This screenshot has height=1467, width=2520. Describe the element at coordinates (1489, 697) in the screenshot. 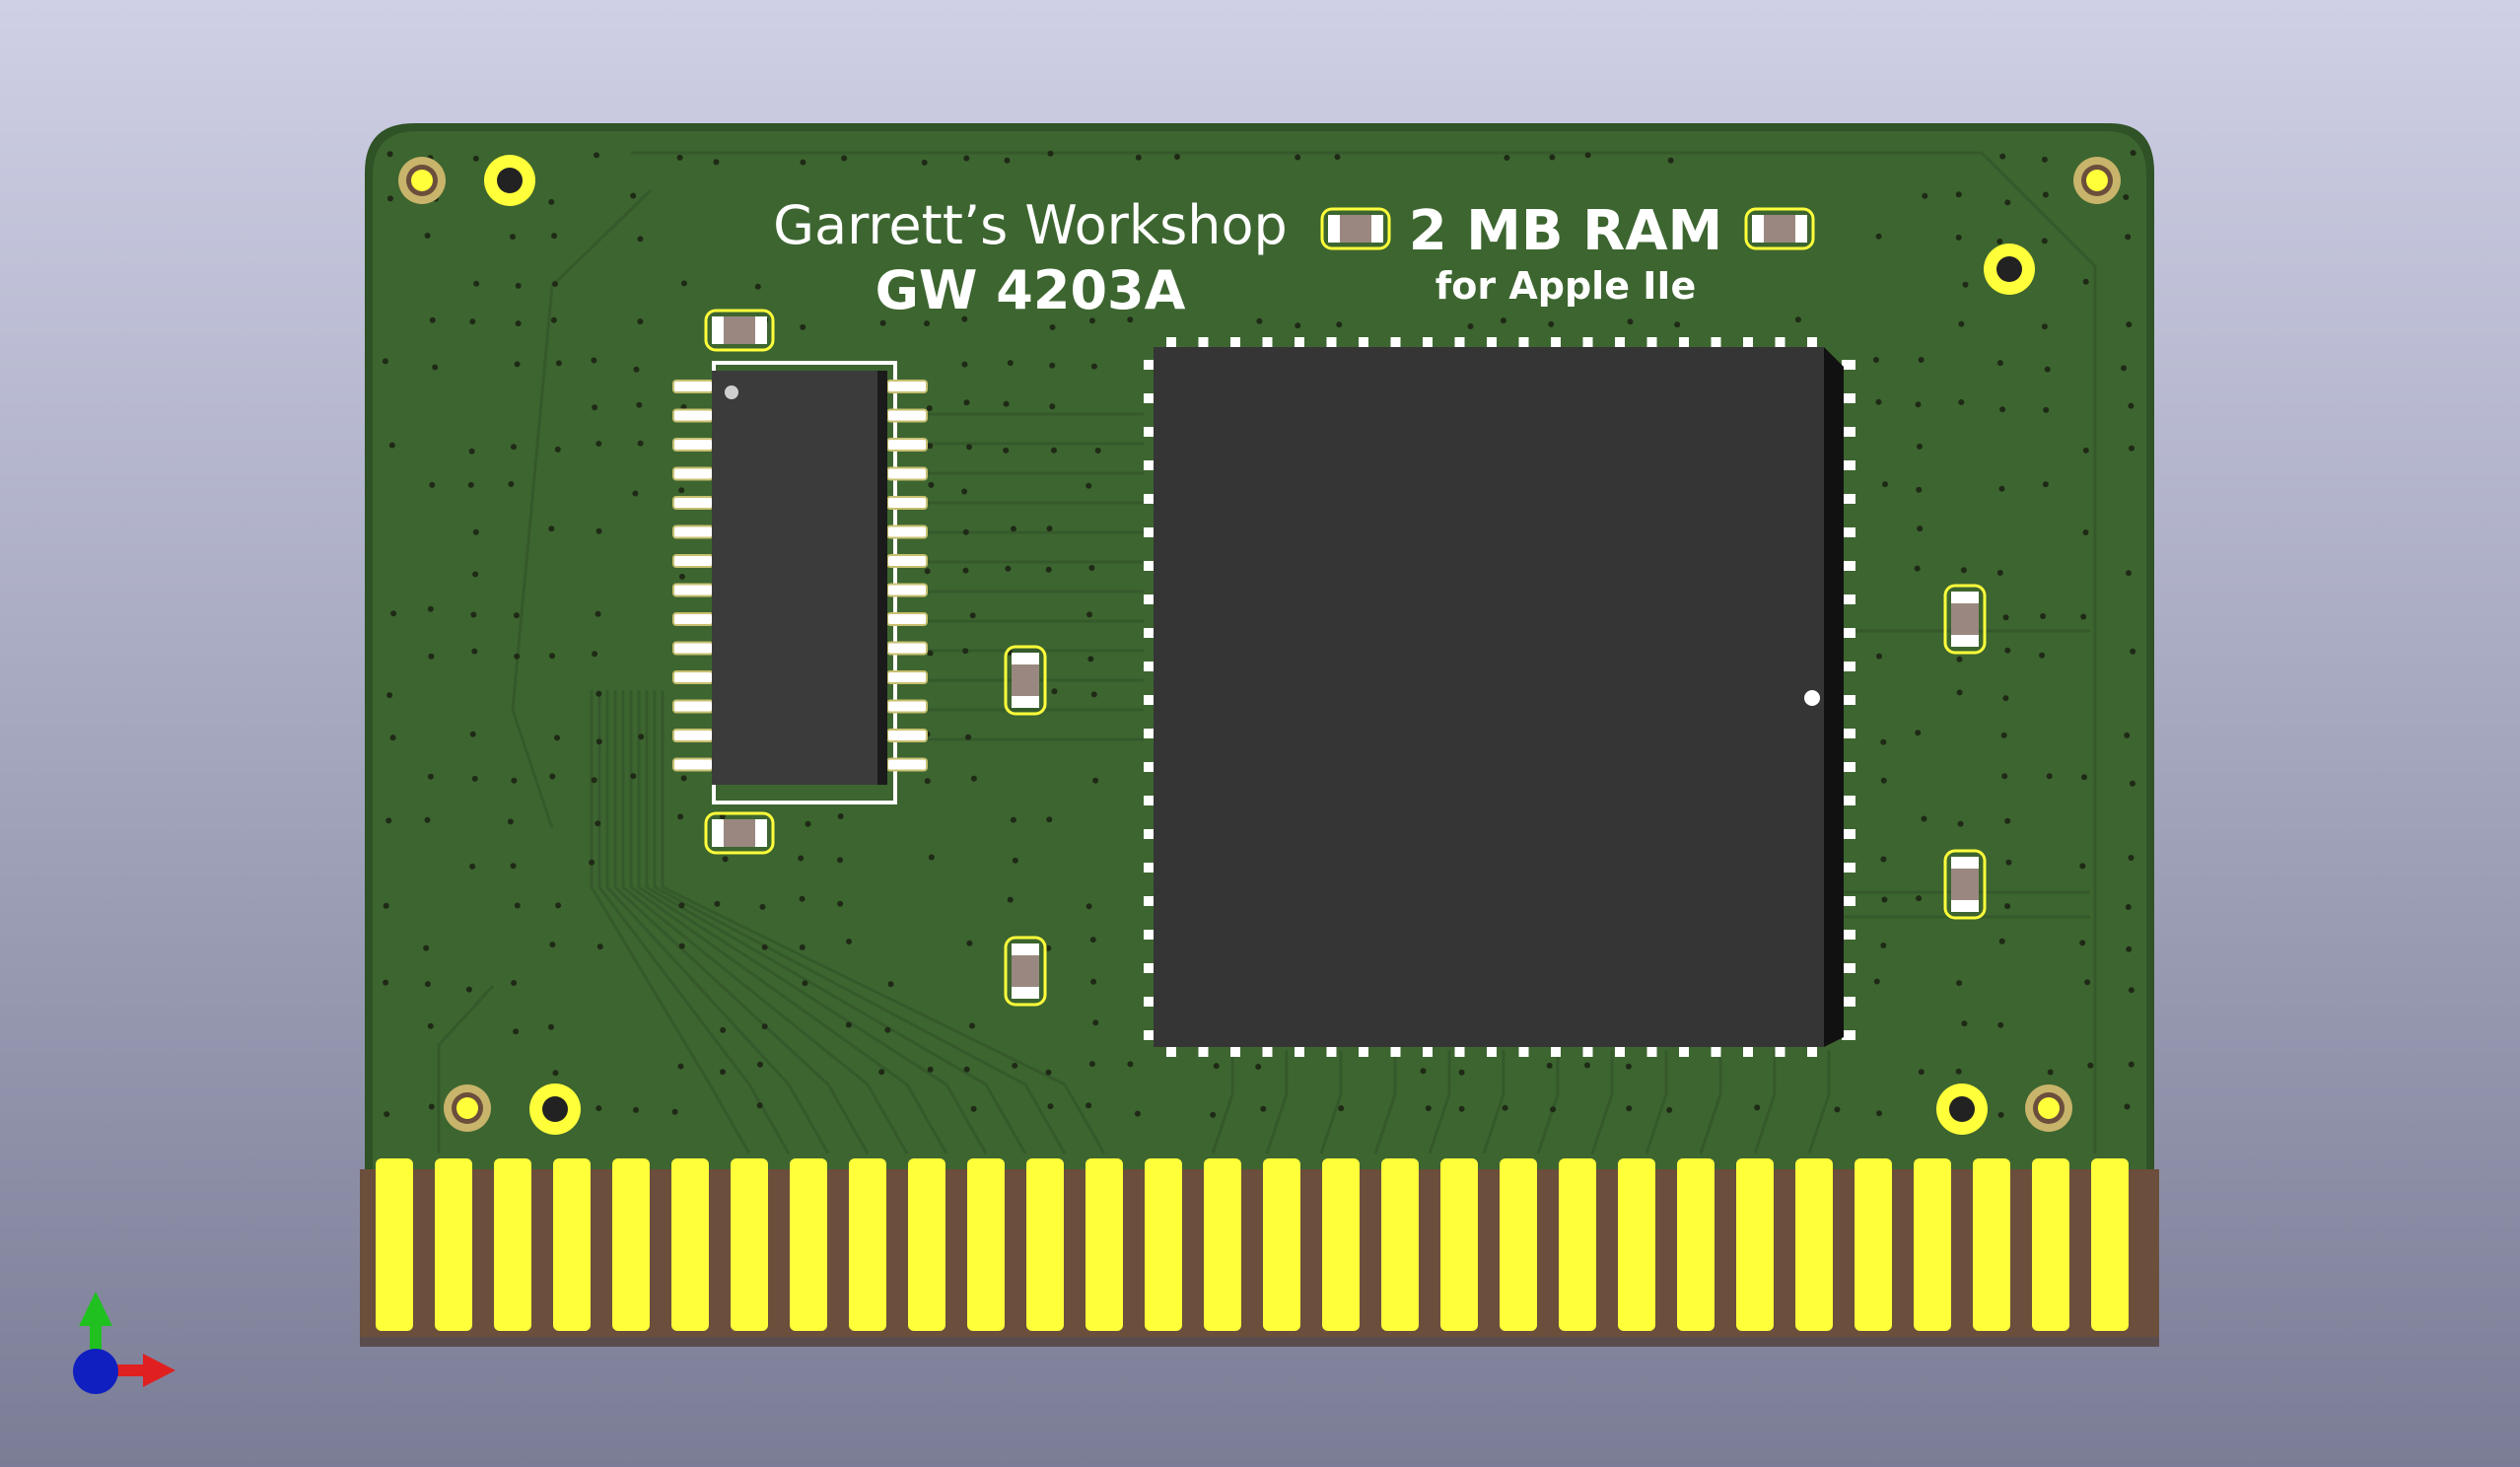

I see `cpld-body` at that location.